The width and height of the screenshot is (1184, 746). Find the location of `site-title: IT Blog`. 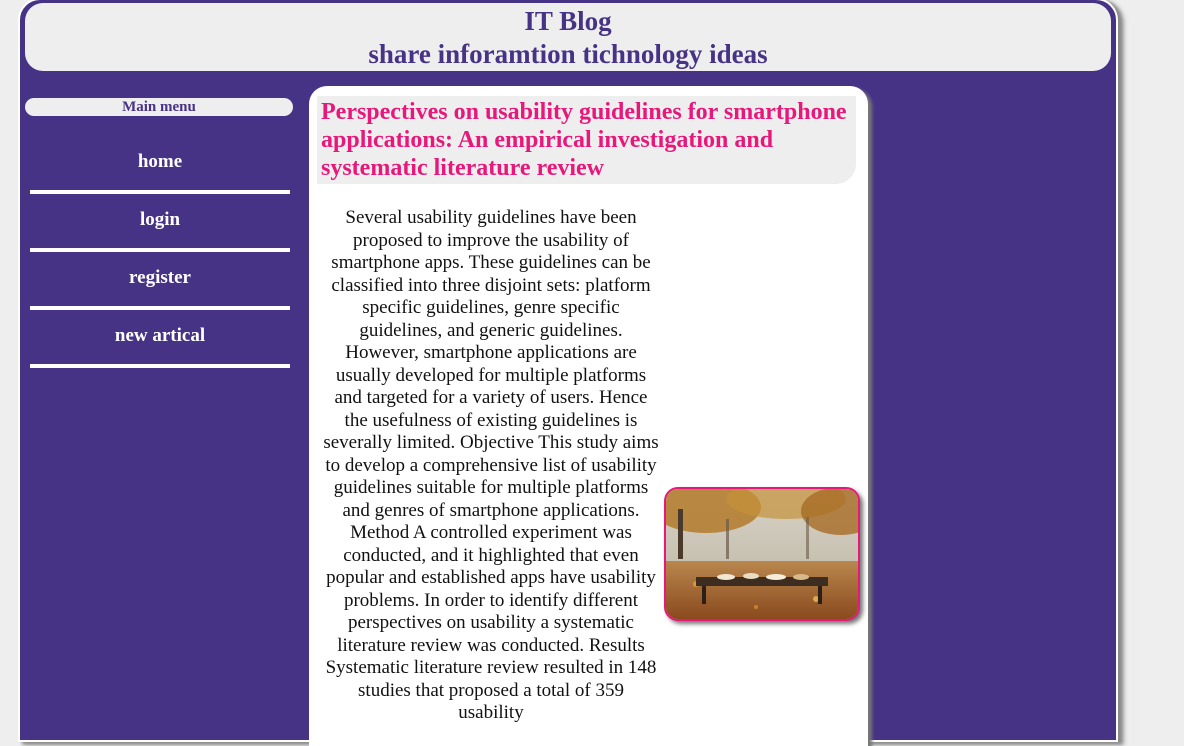

site-title: IT Blog is located at coordinates (568, 21).